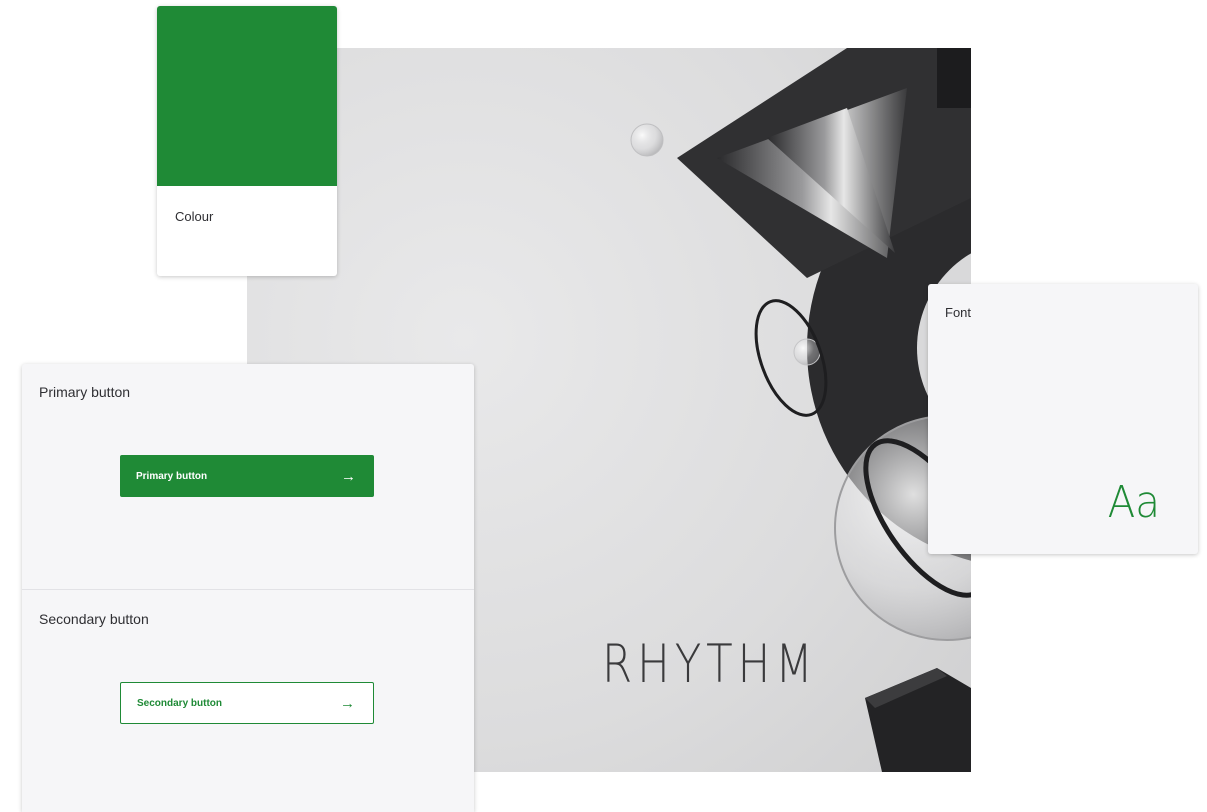 This screenshot has height=812, width=1207. What do you see at coordinates (958, 312) in the screenshot?
I see `font-card-label: Font` at bounding box center [958, 312].